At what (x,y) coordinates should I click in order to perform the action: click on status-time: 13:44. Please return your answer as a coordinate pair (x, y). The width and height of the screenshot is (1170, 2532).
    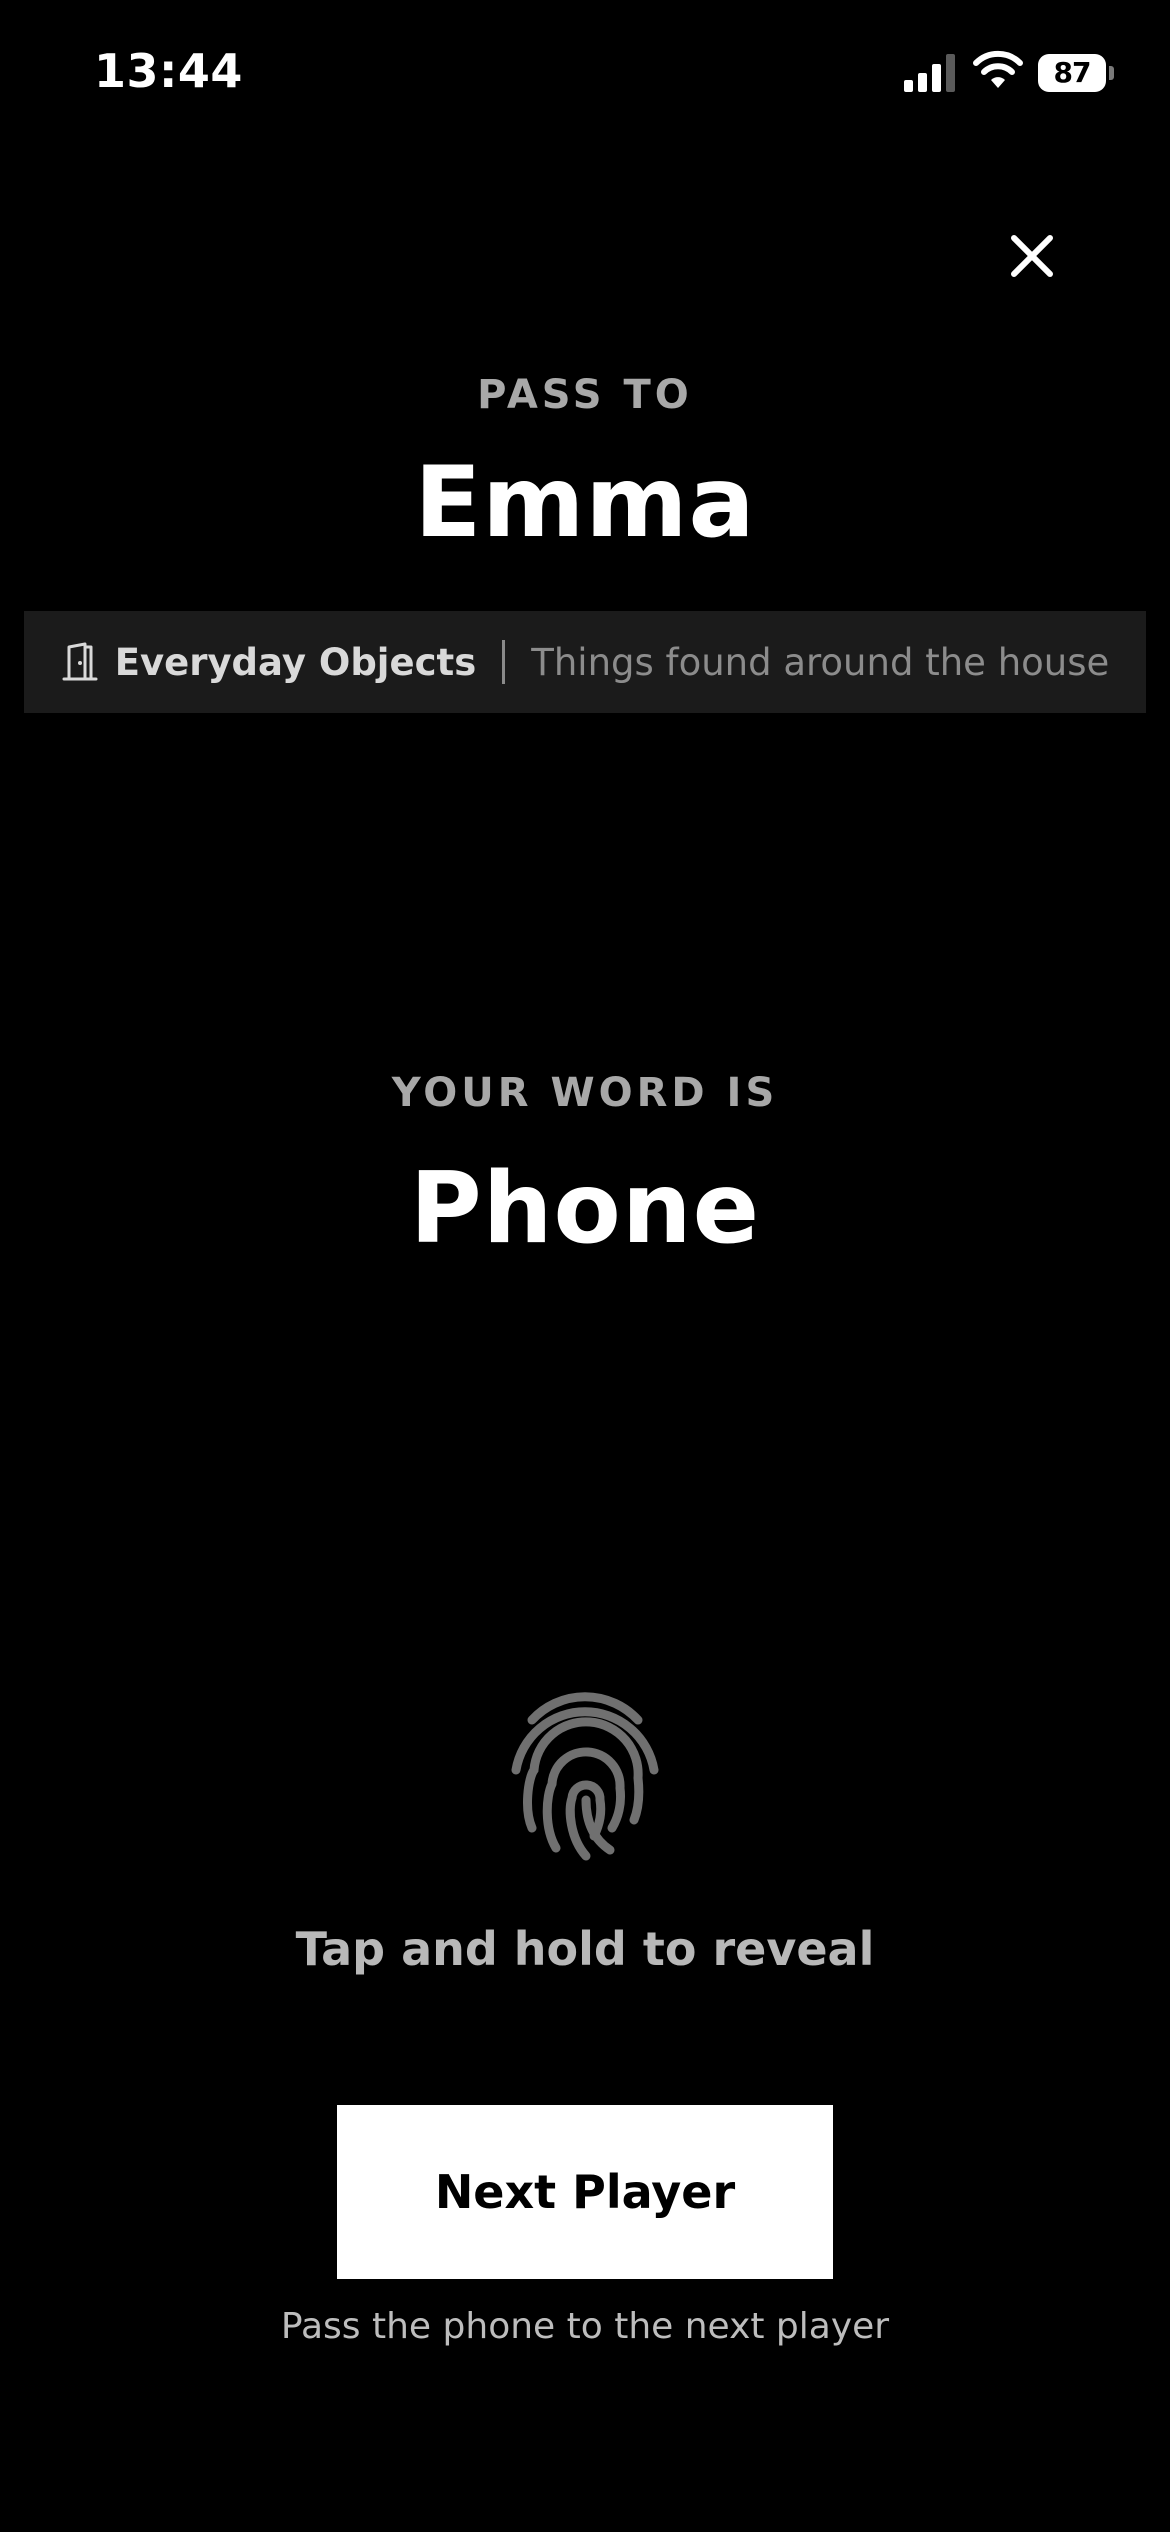
    Looking at the image, I should click on (168, 71).